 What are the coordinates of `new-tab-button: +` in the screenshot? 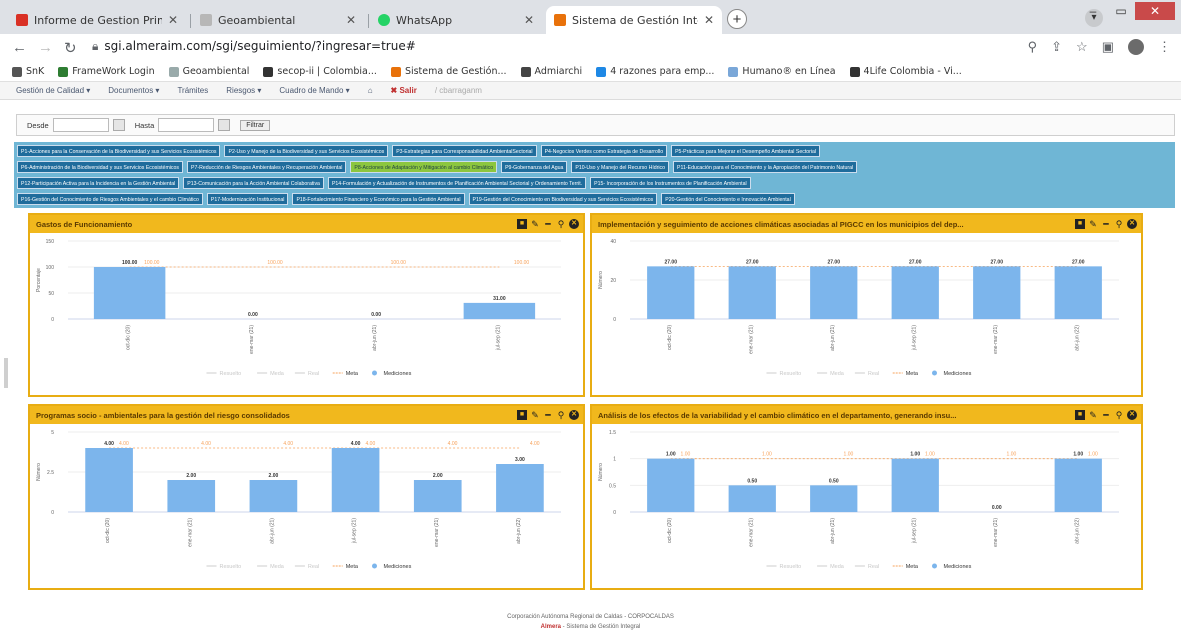 It's located at (737, 19).